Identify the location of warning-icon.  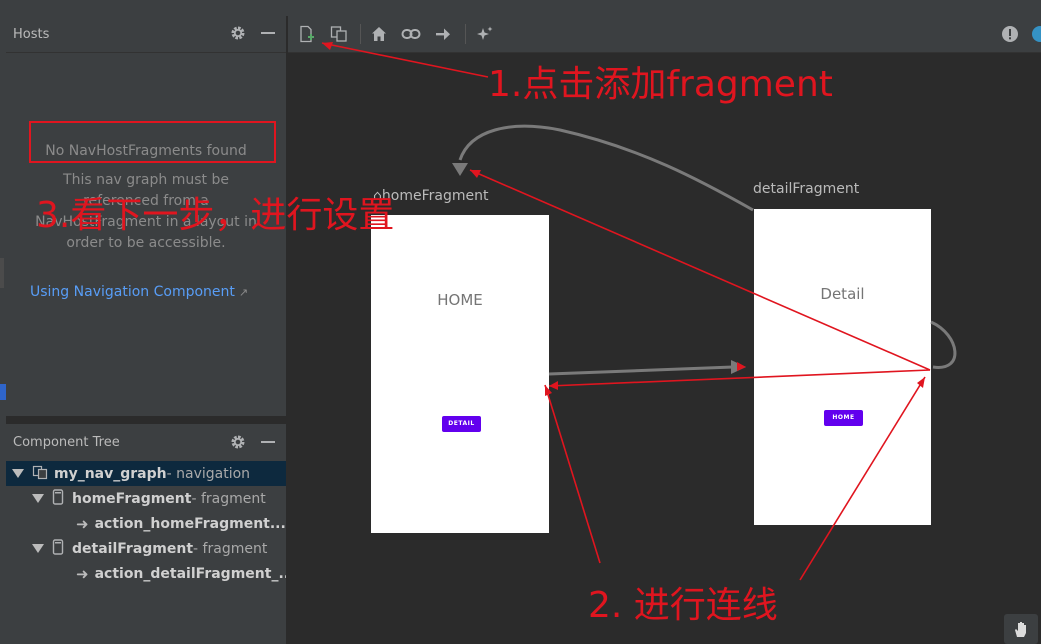
(1010, 34).